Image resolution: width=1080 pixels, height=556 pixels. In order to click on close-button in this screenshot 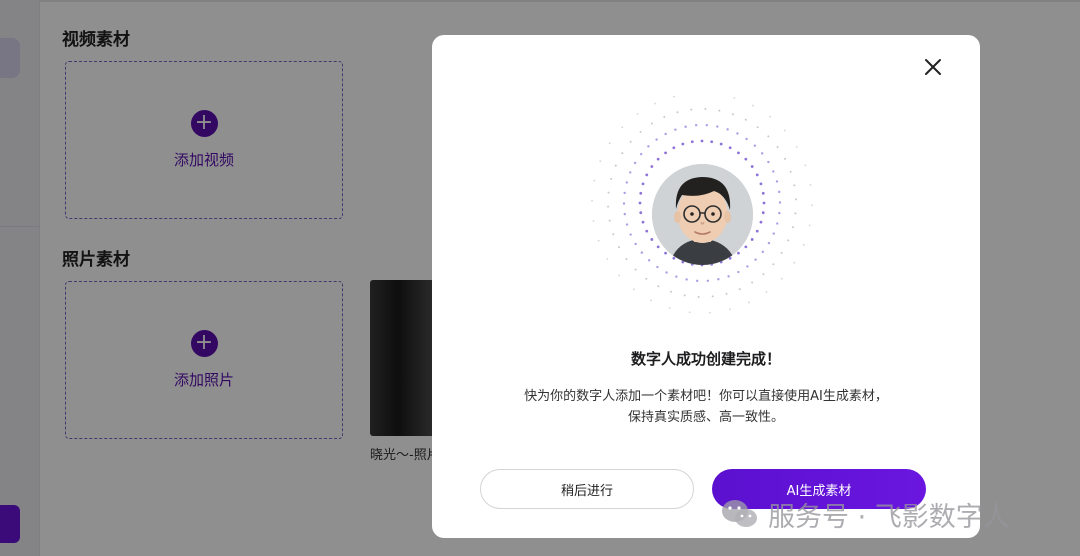, I will do `click(933, 67)`.